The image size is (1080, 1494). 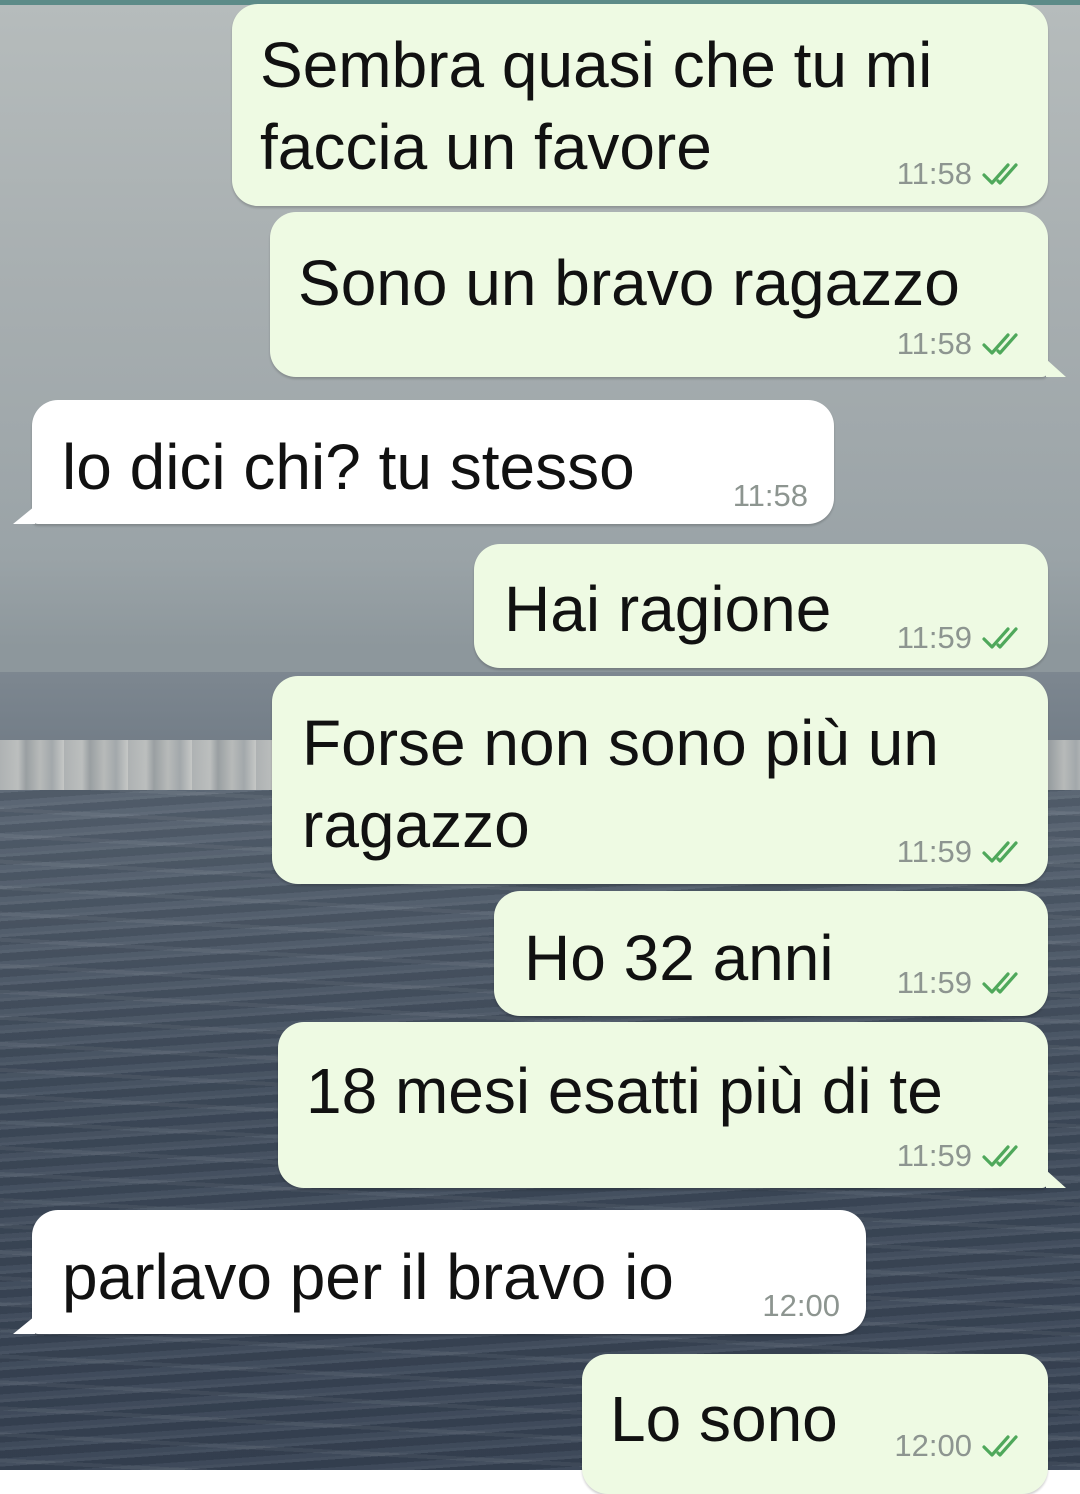 What do you see at coordinates (596, 106) in the screenshot?
I see `message-text: Sembra quasi che tu mi faccia un favore` at bounding box center [596, 106].